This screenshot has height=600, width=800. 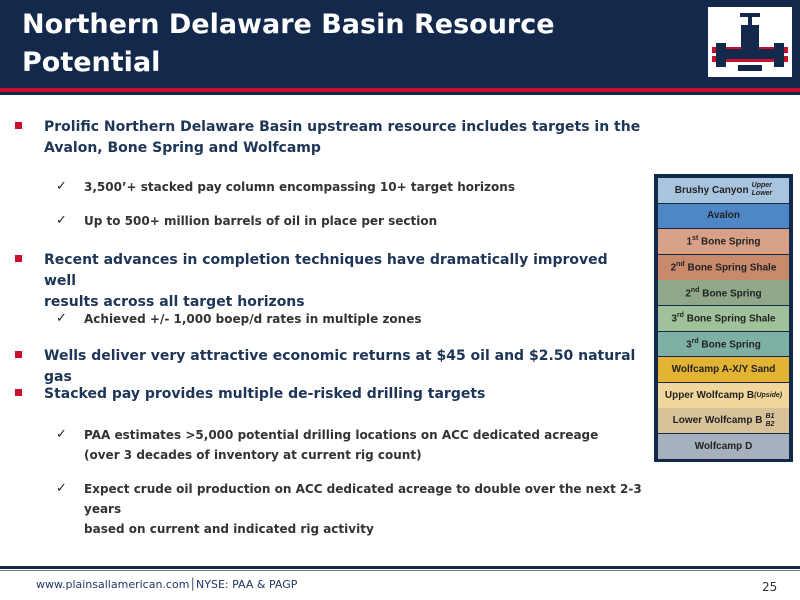 I want to click on strat-name: Wolfcamp A-X/Y Sand, so click(x=723, y=370).